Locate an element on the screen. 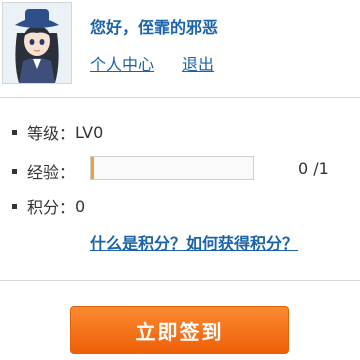 The width and height of the screenshot is (360, 360). exp-row: 经验： is located at coordinates (43, 171).